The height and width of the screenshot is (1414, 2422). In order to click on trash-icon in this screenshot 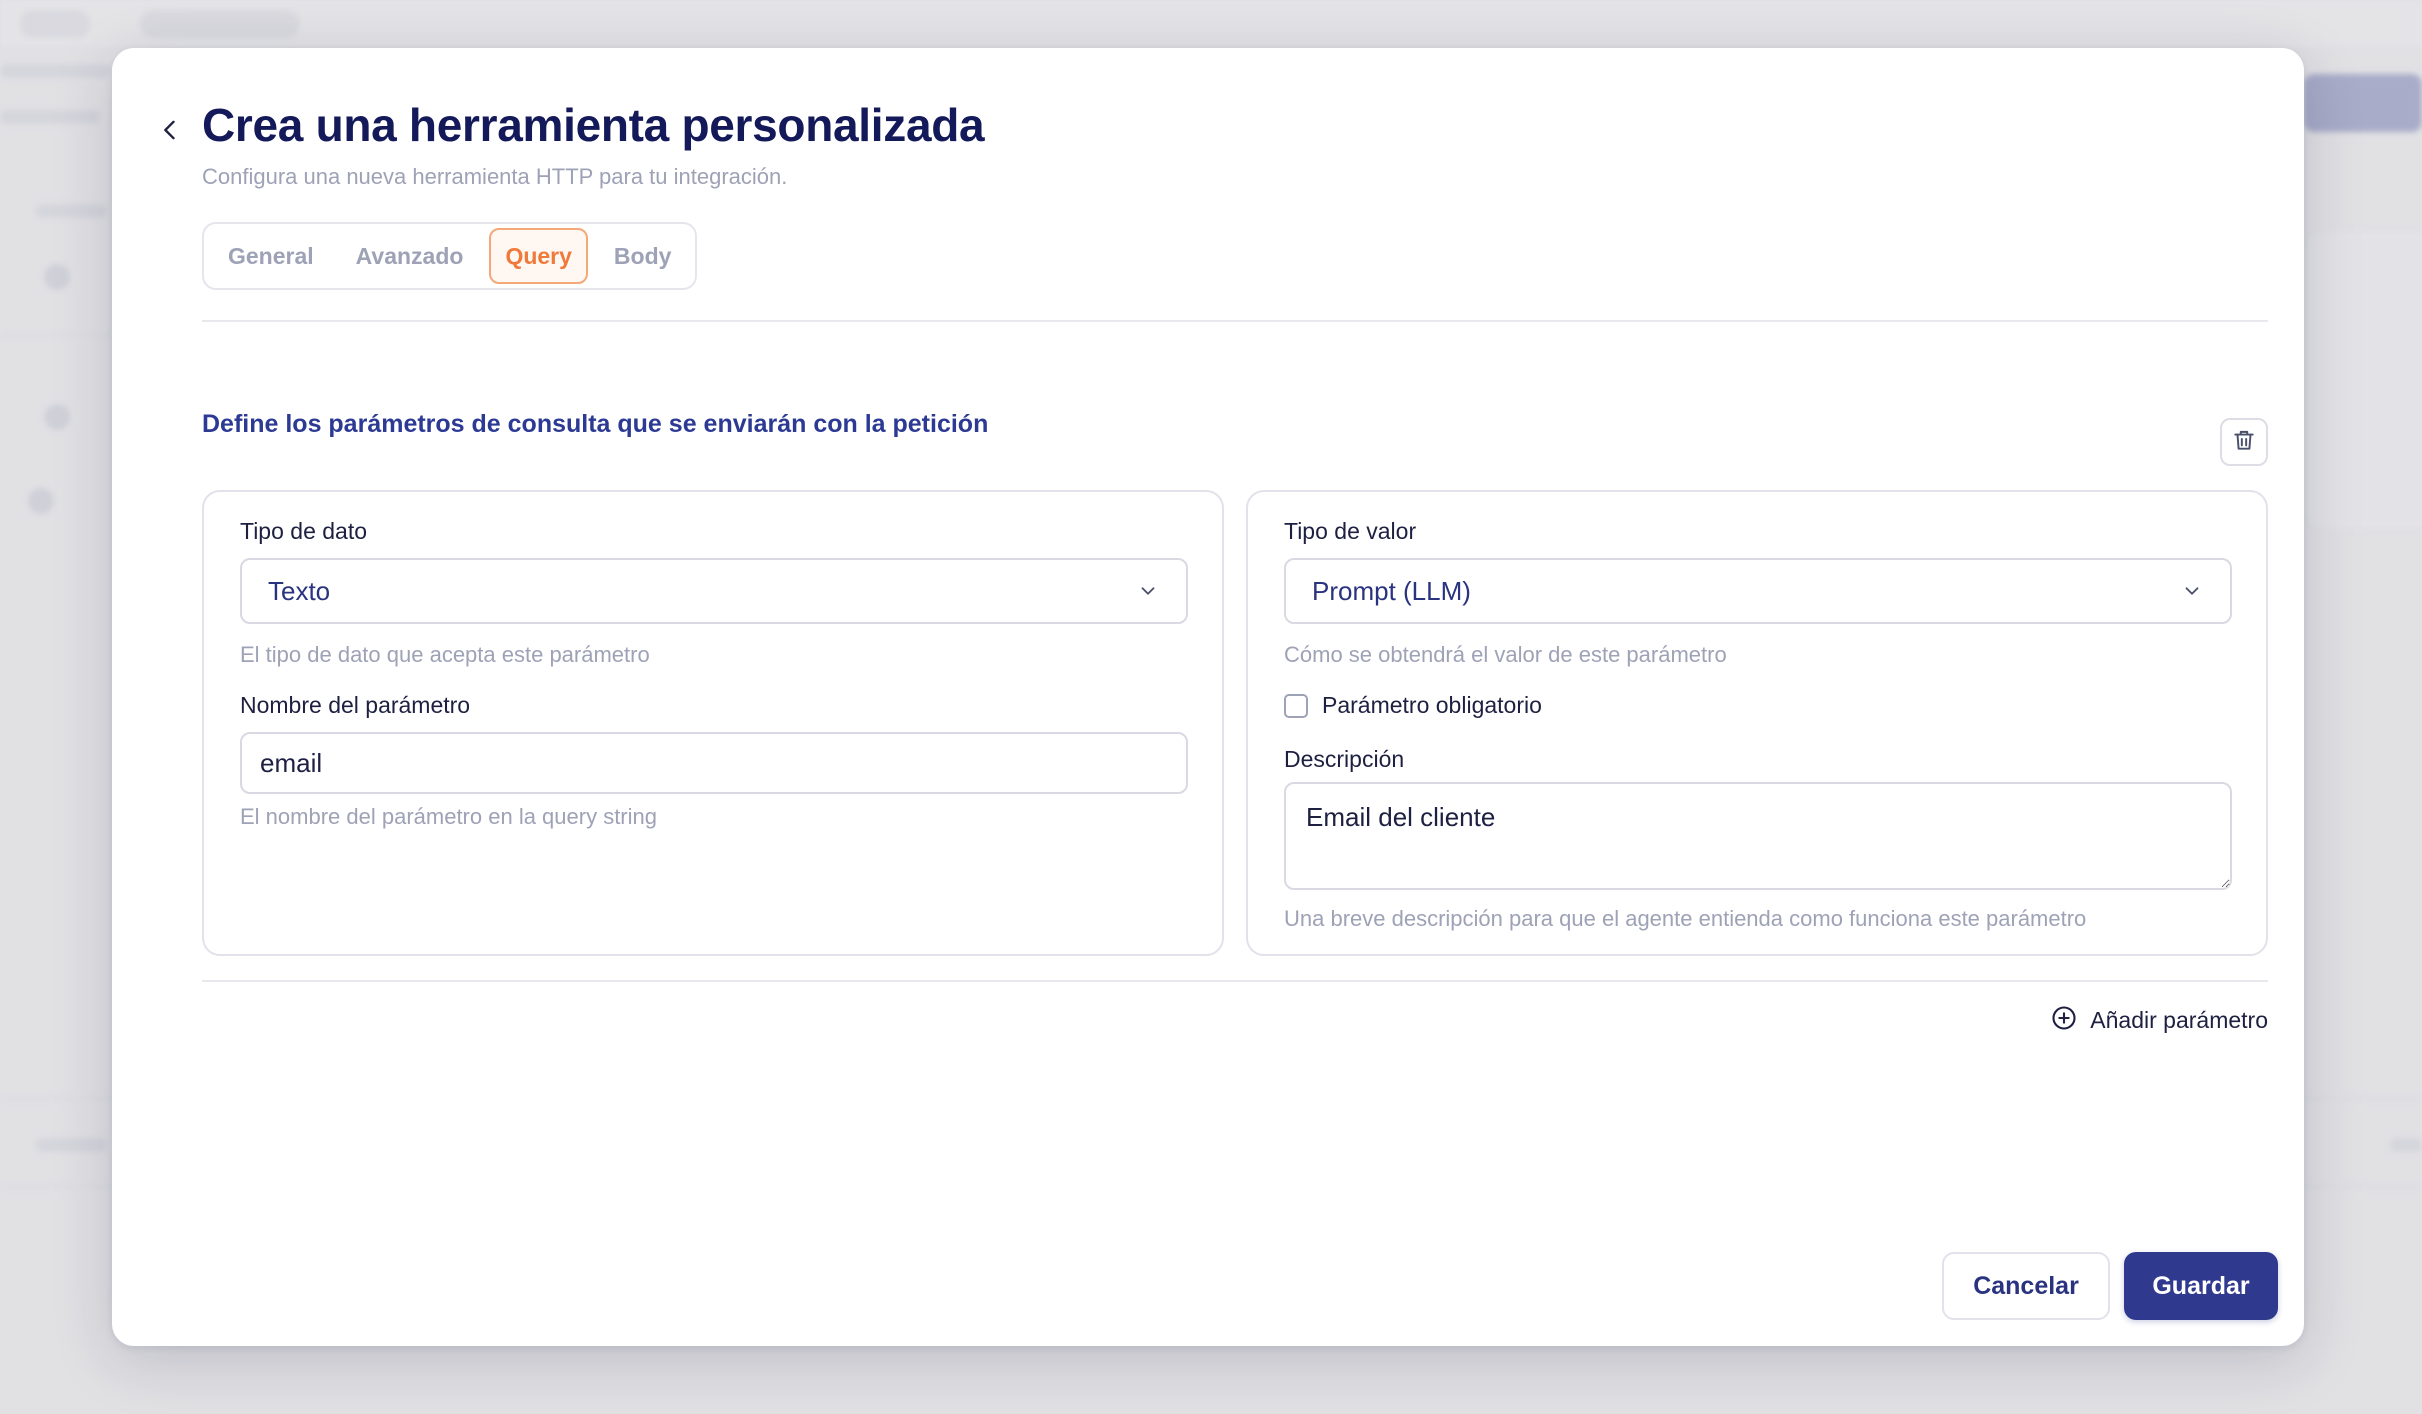, I will do `click(2244, 442)`.